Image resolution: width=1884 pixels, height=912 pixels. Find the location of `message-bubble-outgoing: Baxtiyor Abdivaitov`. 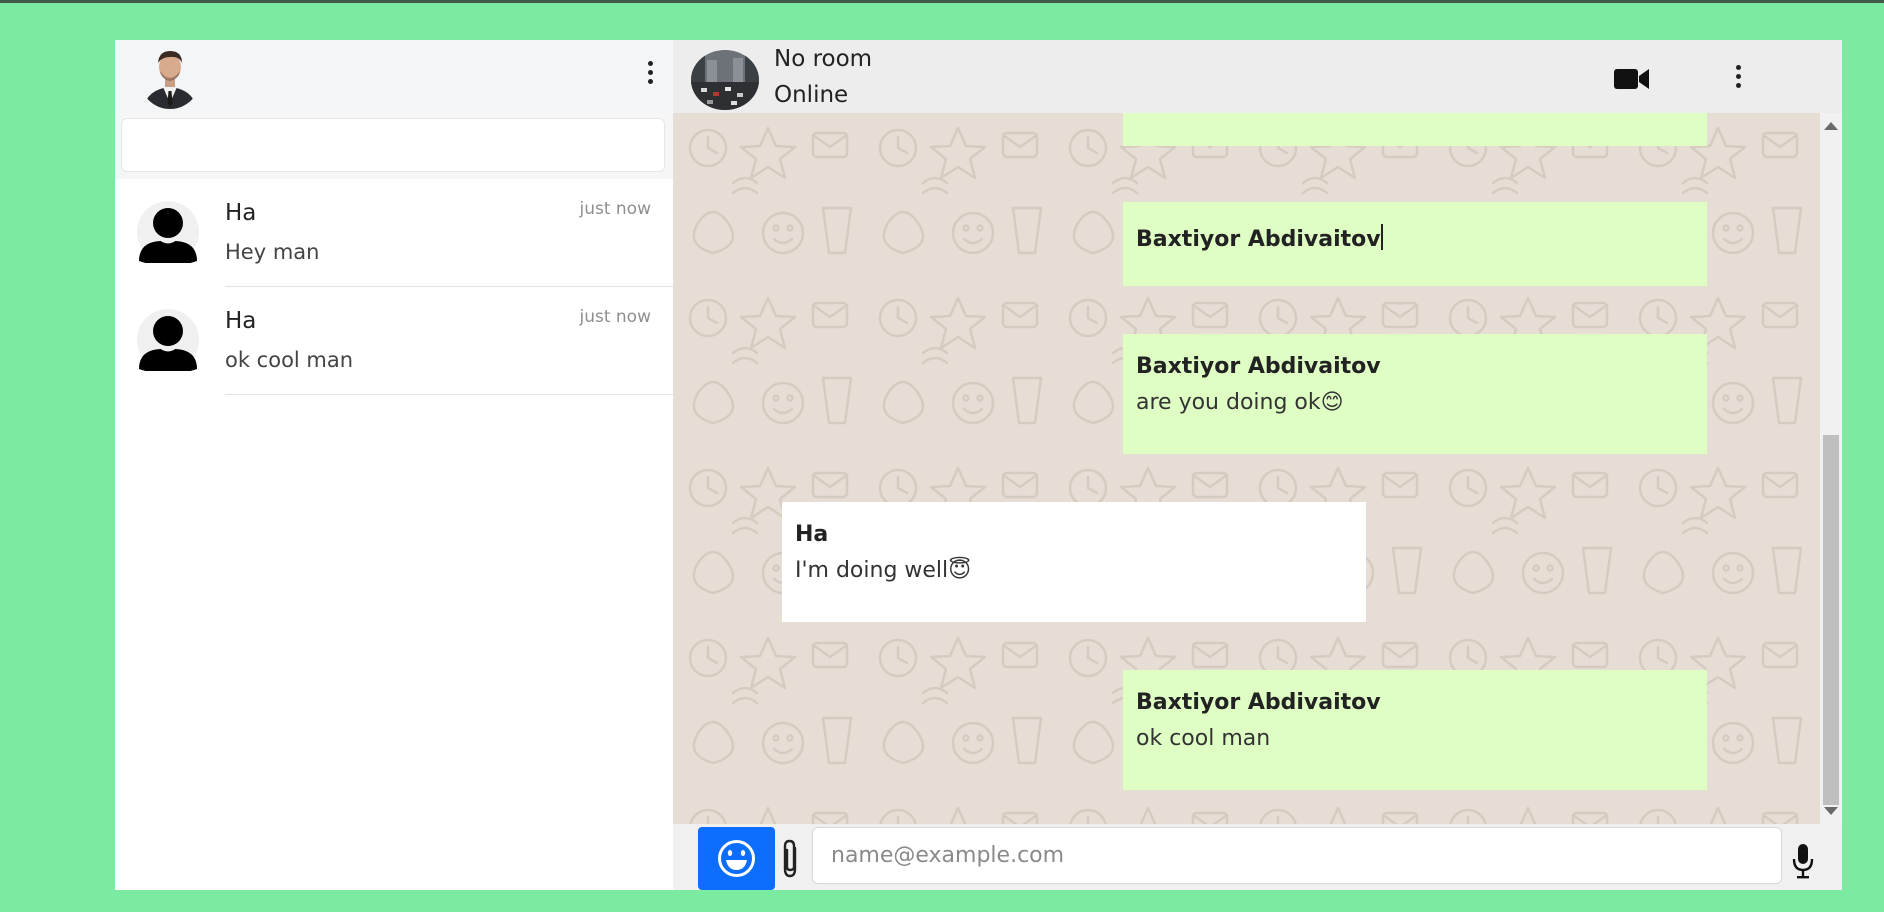

message-bubble-outgoing: Baxtiyor Abdivaitov is located at coordinates (1415, 244).